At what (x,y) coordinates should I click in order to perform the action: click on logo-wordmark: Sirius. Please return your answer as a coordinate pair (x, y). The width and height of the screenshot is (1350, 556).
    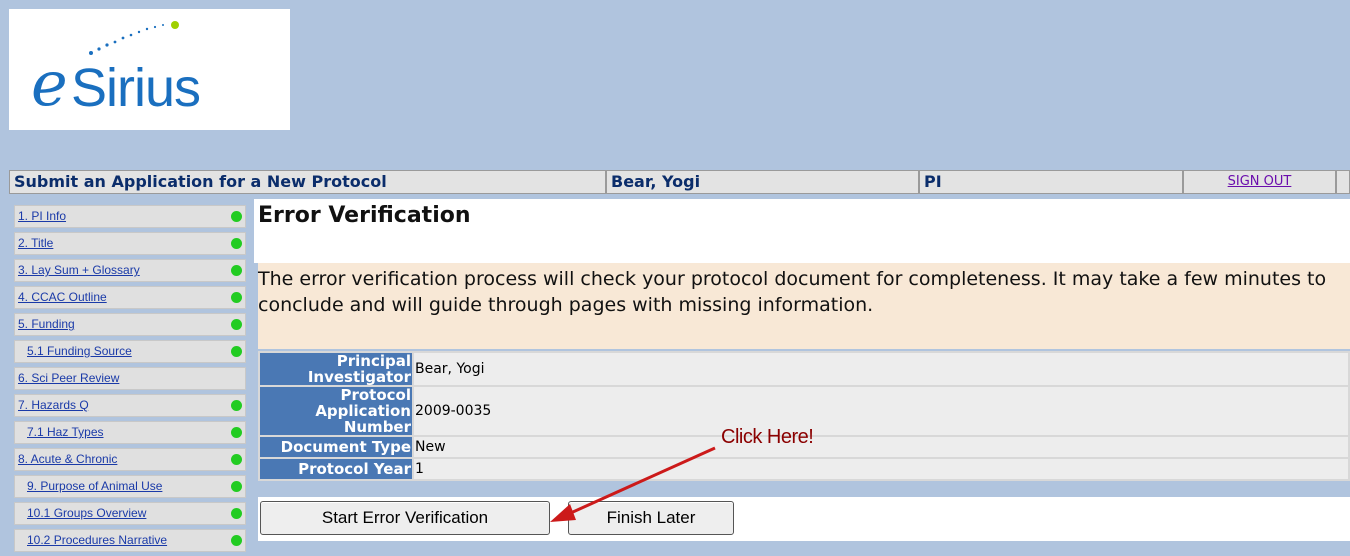
    Looking at the image, I should click on (136, 88).